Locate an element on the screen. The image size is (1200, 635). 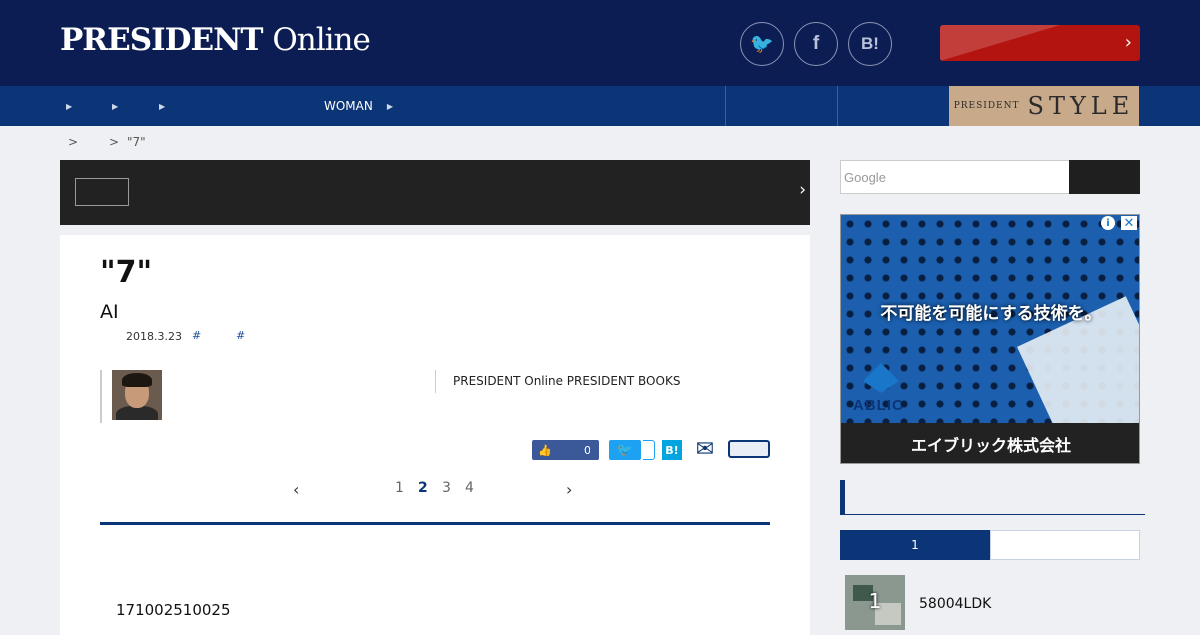
share-extra-button is located at coordinates (749, 449).